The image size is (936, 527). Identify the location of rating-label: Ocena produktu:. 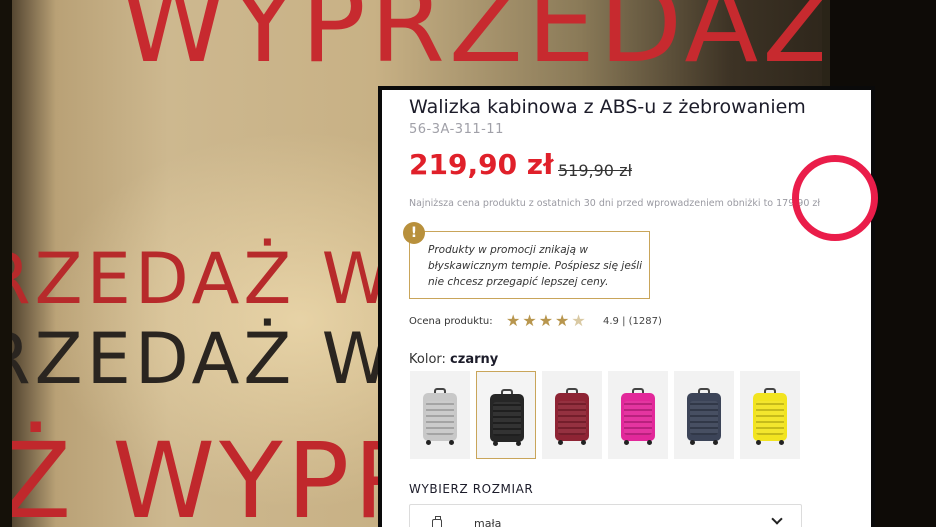
(451, 321).